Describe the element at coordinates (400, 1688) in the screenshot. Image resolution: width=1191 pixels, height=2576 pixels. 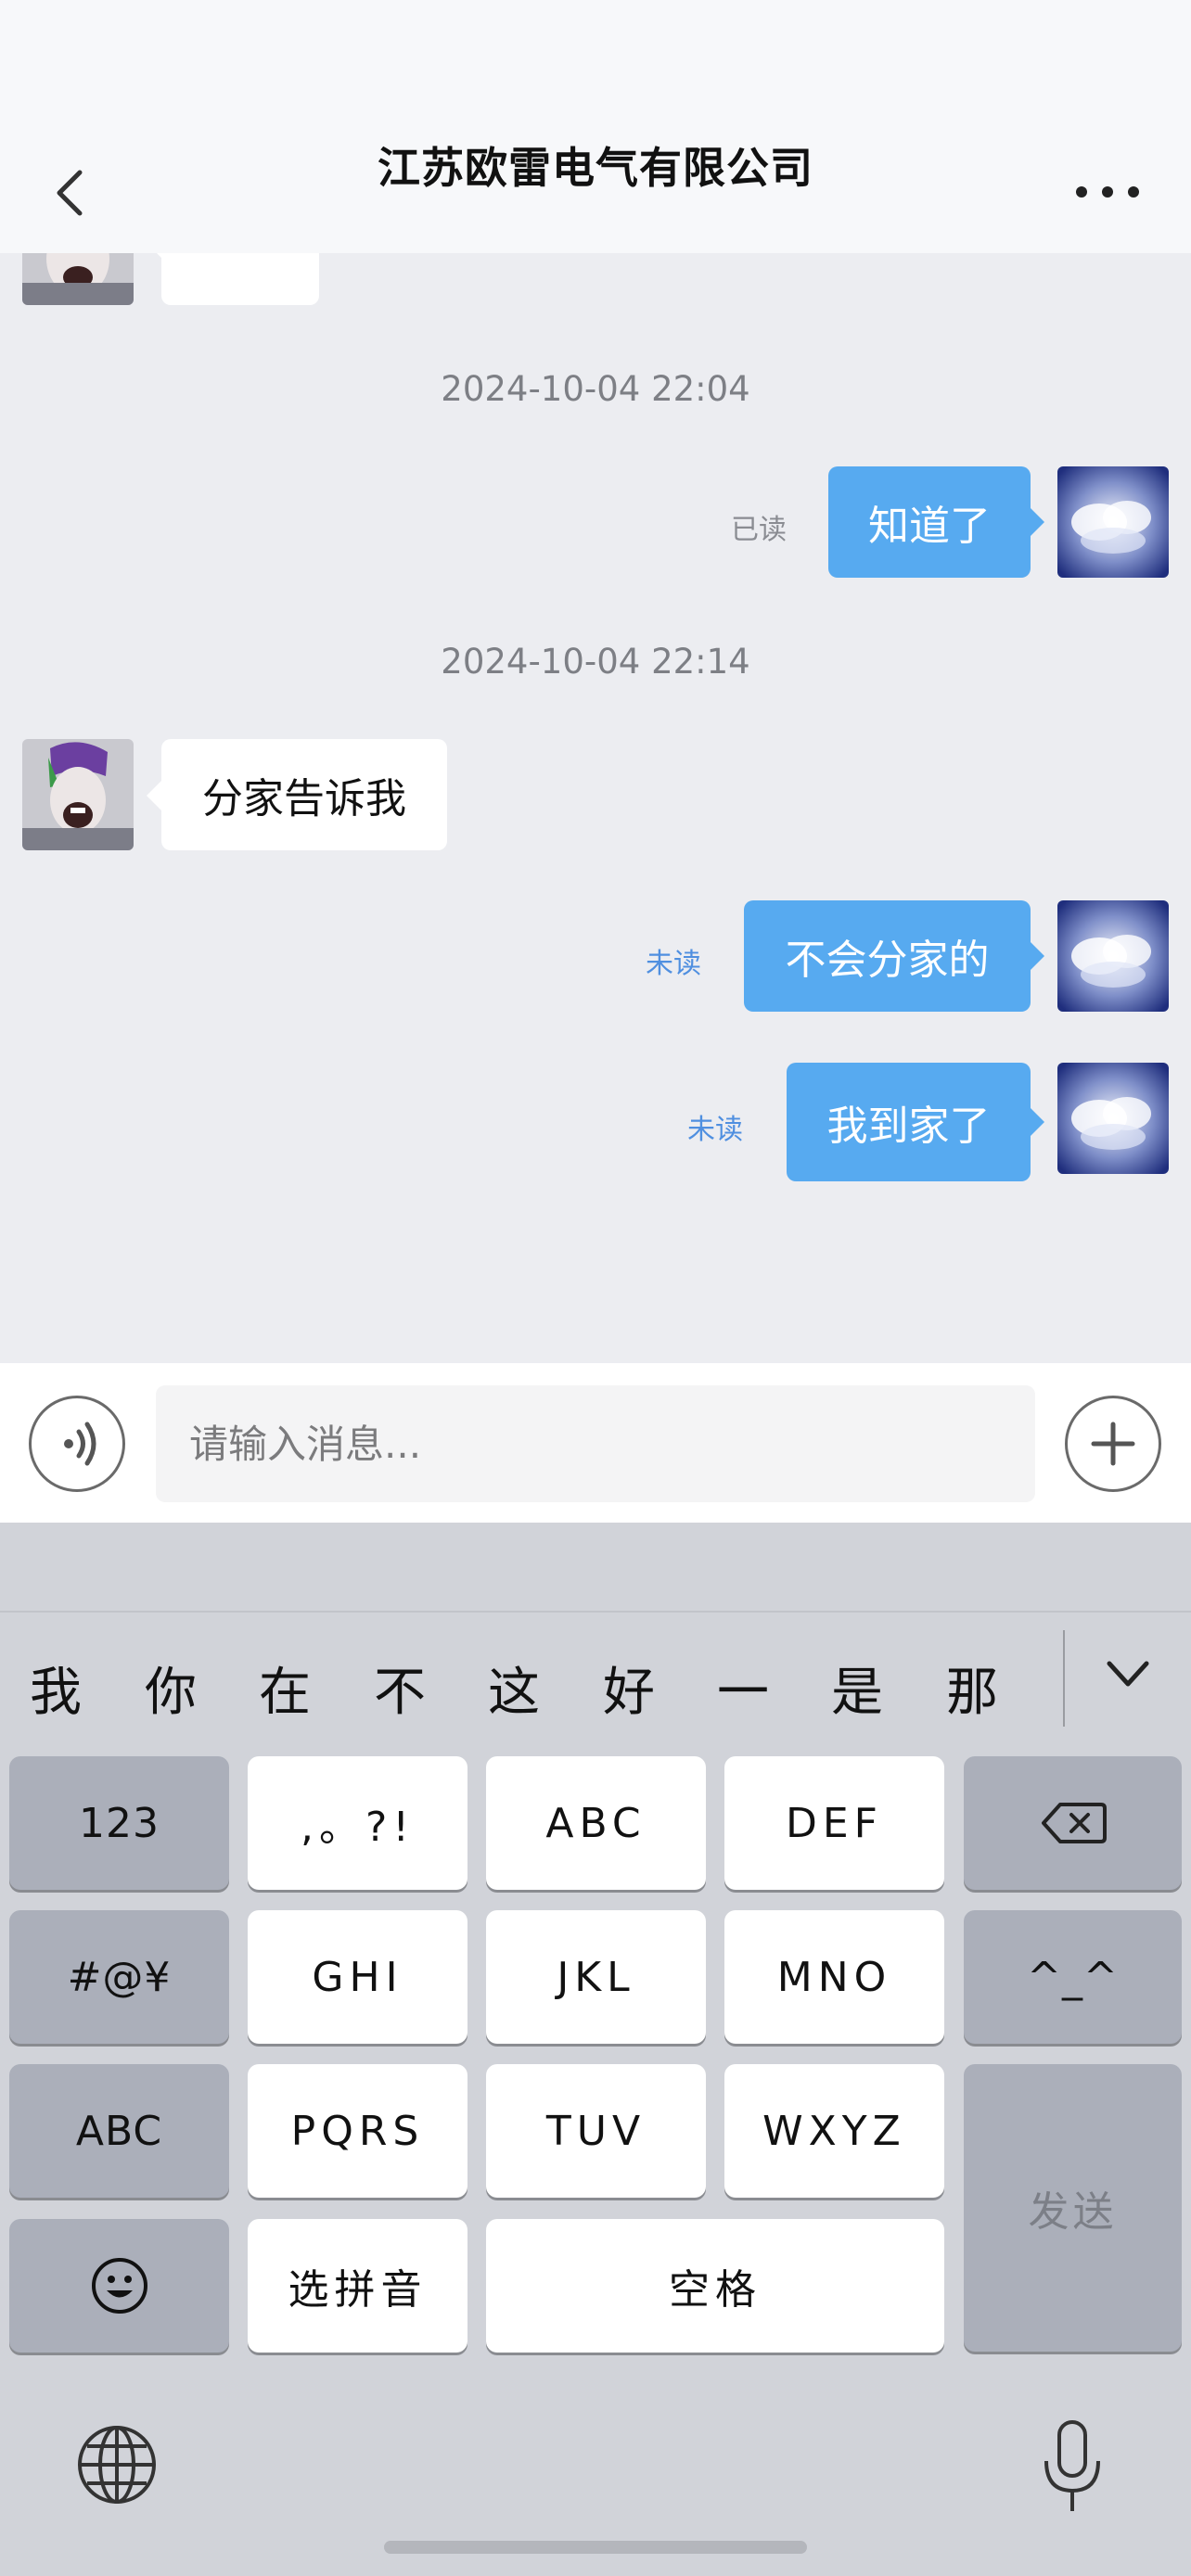
I see `candidate-word: 不` at that location.